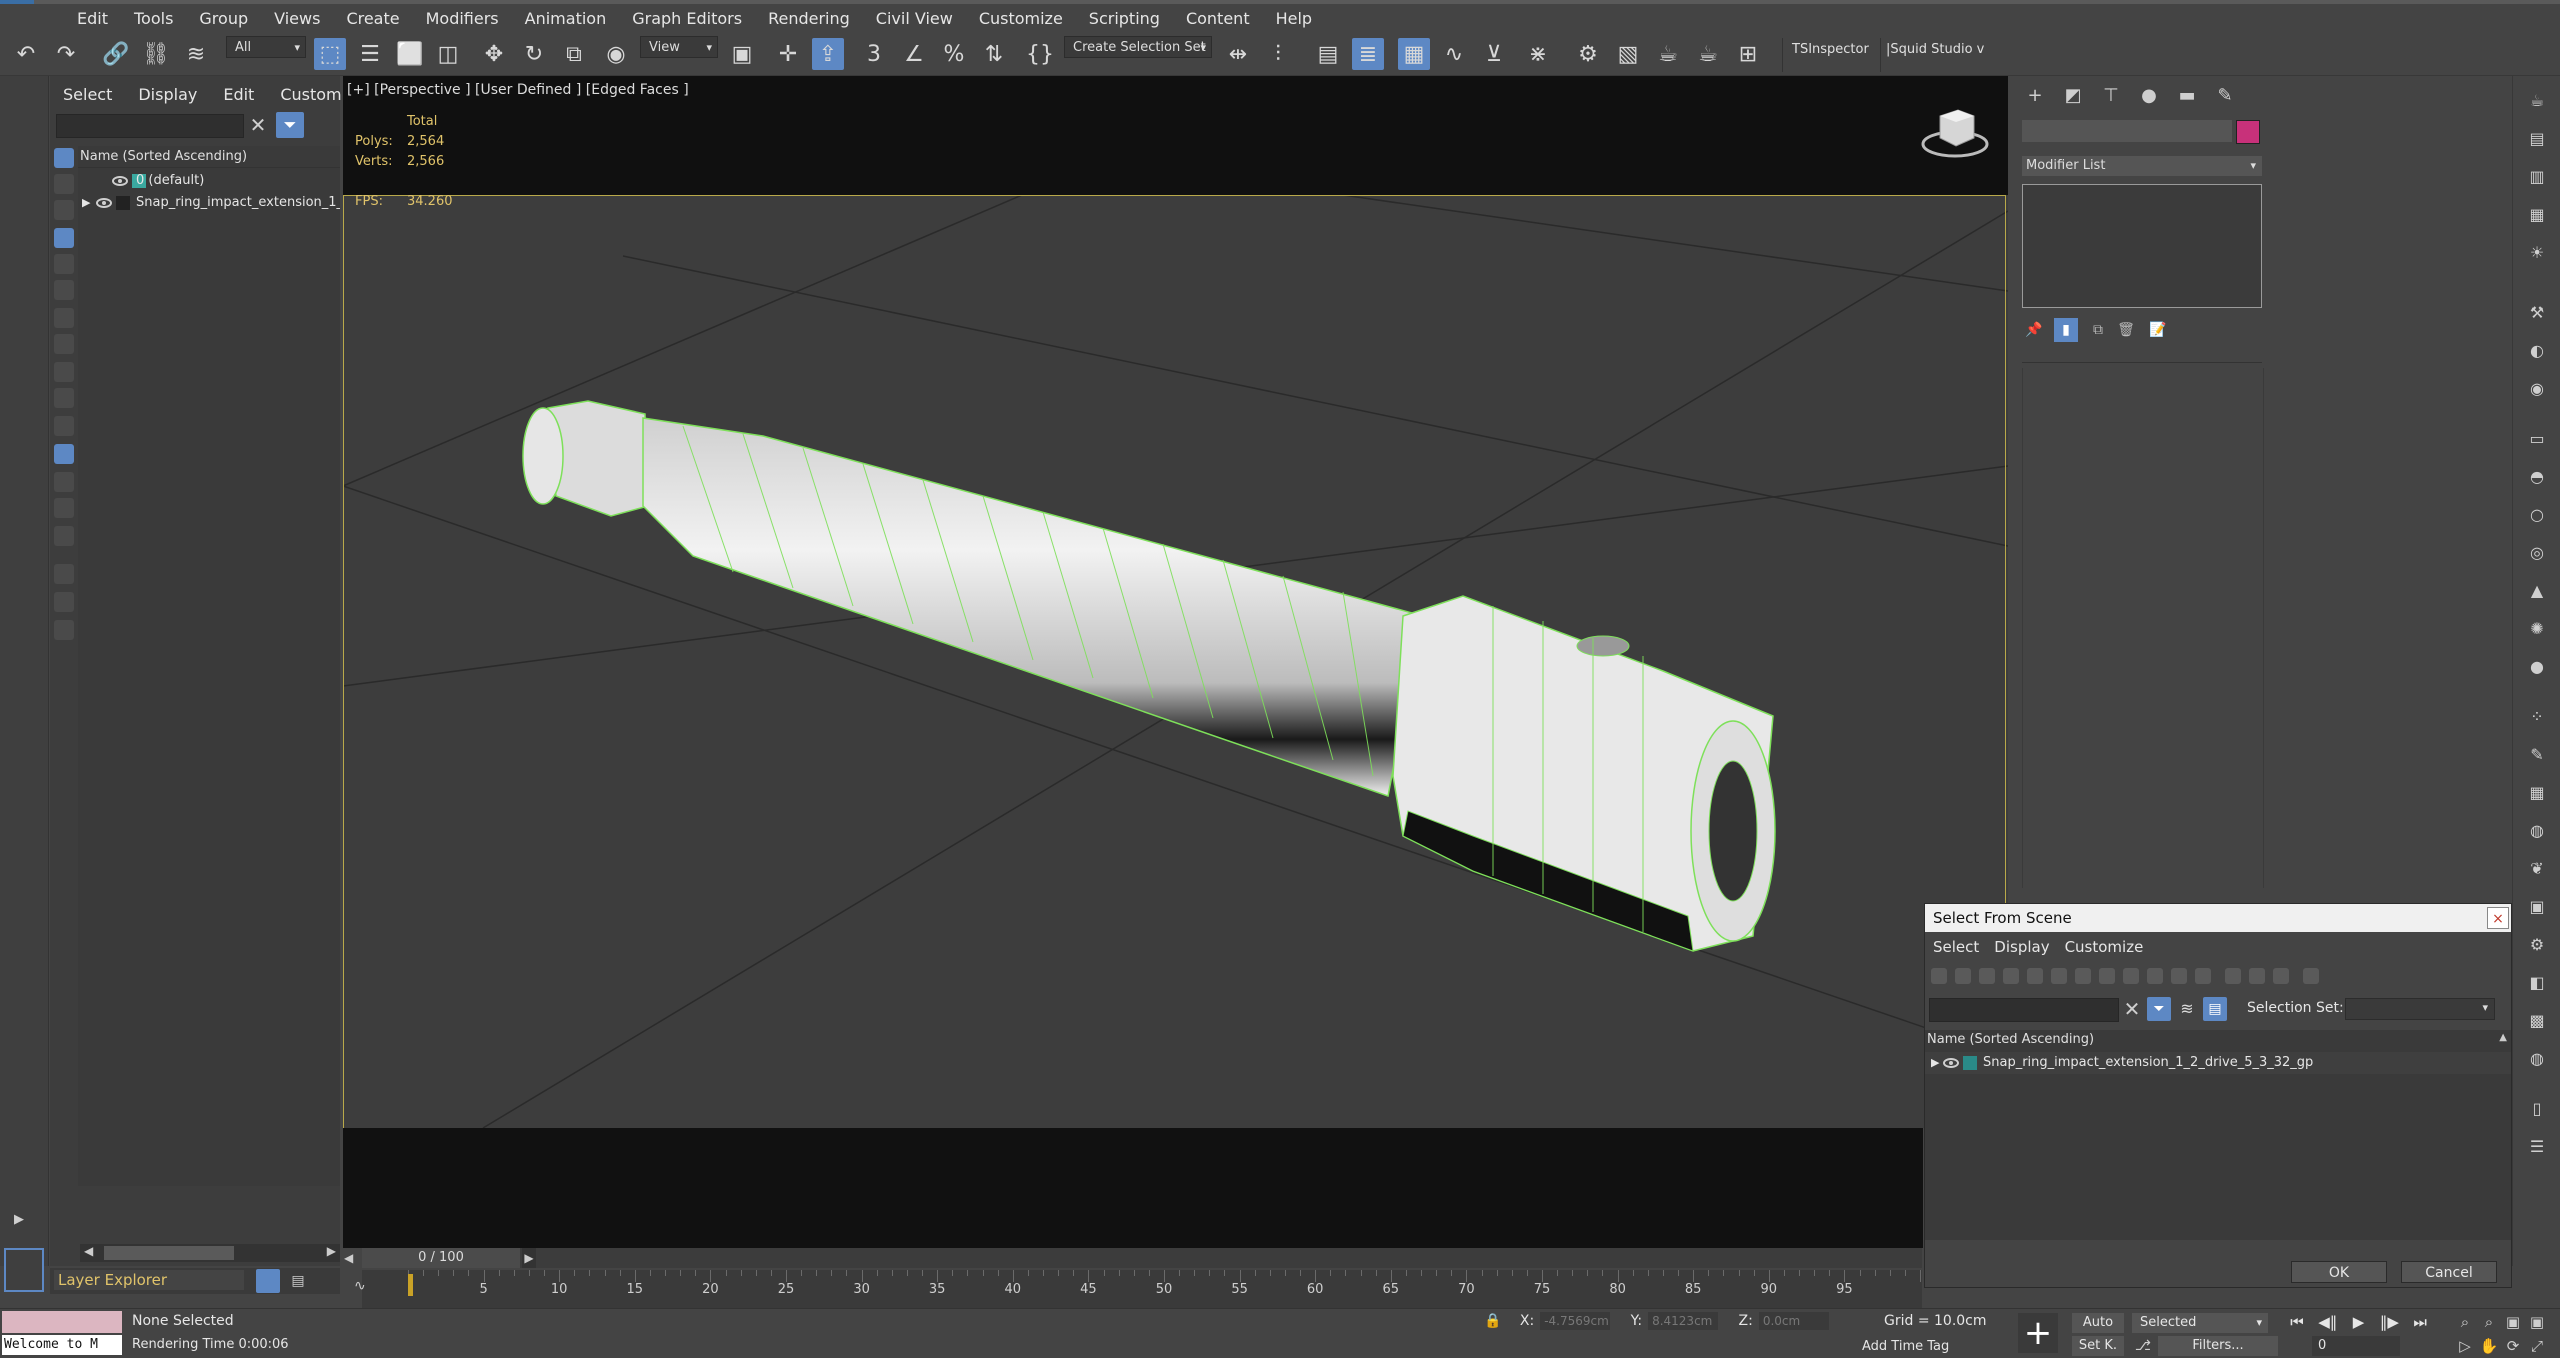  Describe the element at coordinates (64, 508) in the screenshot. I see `display-none-icon` at that location.